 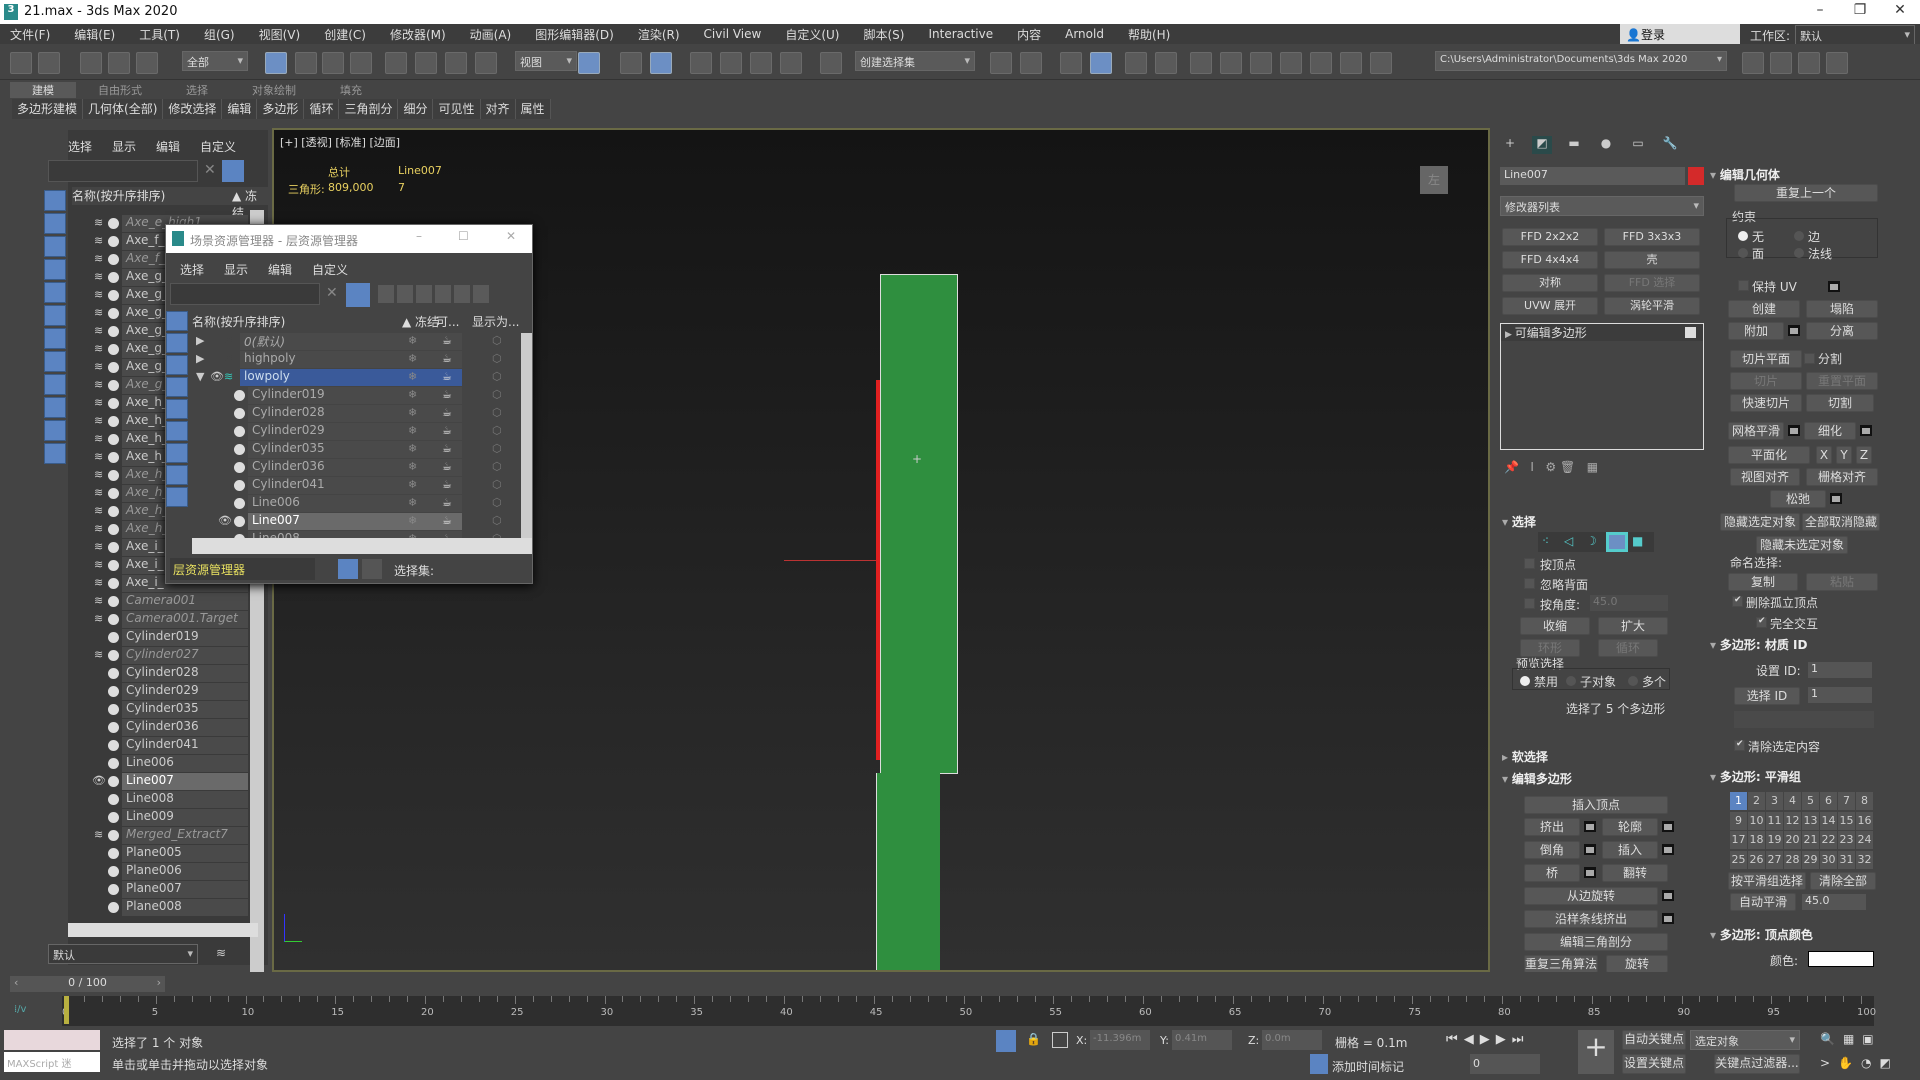 I want to click on smoothing-group-32-button: 32, so click(x=1864, y=859).